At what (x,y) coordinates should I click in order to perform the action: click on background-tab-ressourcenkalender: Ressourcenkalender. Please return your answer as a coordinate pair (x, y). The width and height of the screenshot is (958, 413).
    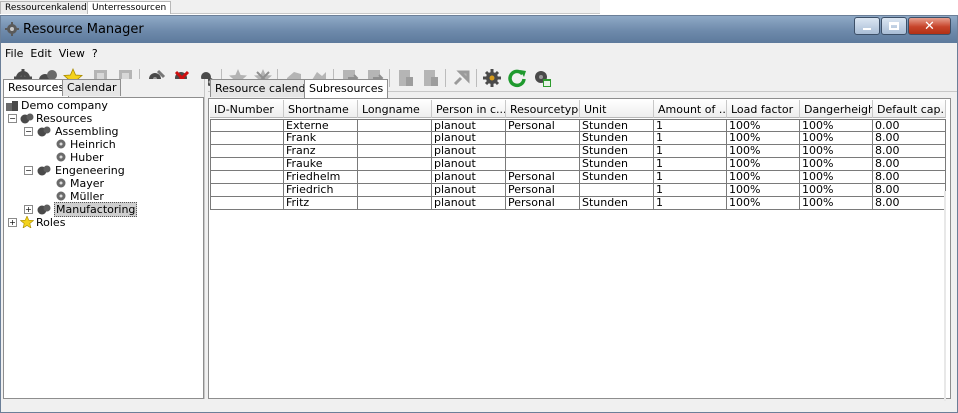
    Looking at the image, I should click on (50, 7).